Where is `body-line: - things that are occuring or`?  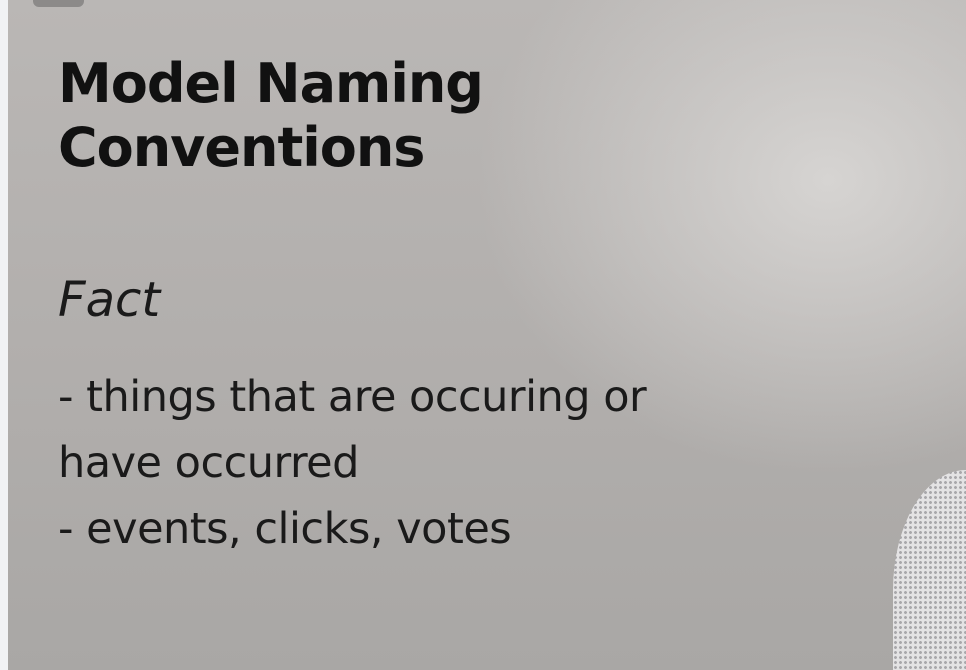
body-line: - things that are occuring or is located at coordinates (352, 397).